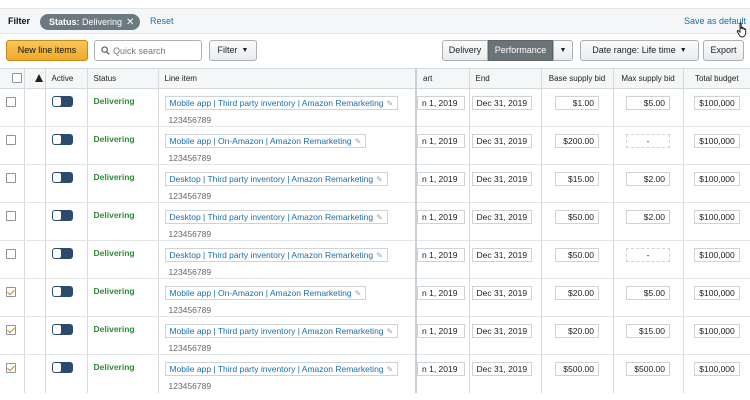  Describe the element at coordinates (577, 141) in the screenshot. I see `base-bid-field: $200.00` at that location.